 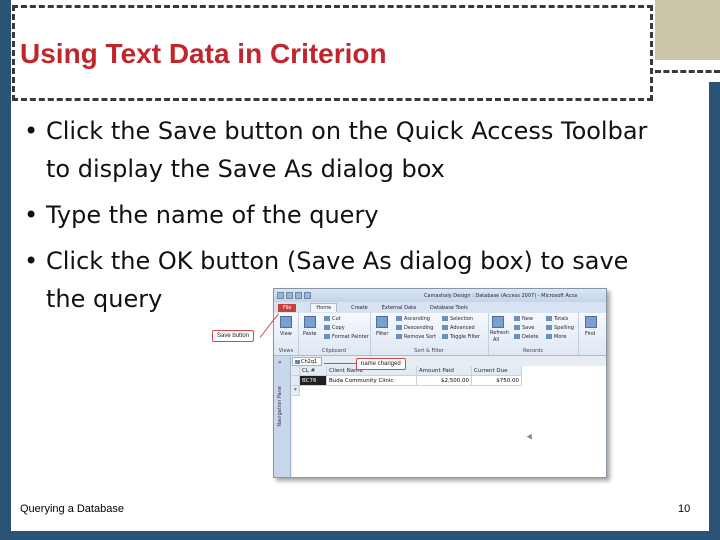 I want to click on navigation-pane: » Navigation Pane, so click(x=282, y=416).